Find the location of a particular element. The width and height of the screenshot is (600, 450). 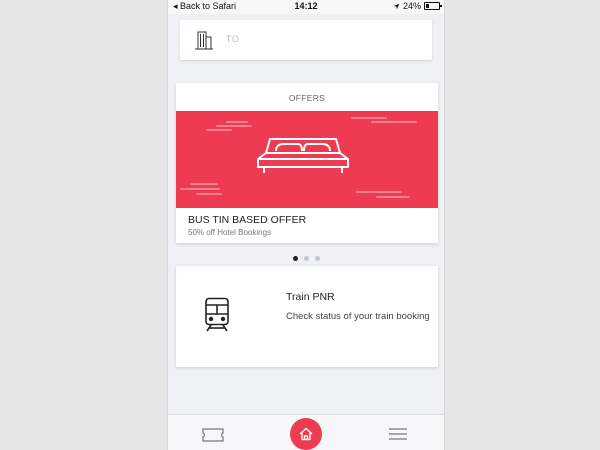

offer-subtitle: 50% off Hotel Bookings is located at coordinates (230, 232).